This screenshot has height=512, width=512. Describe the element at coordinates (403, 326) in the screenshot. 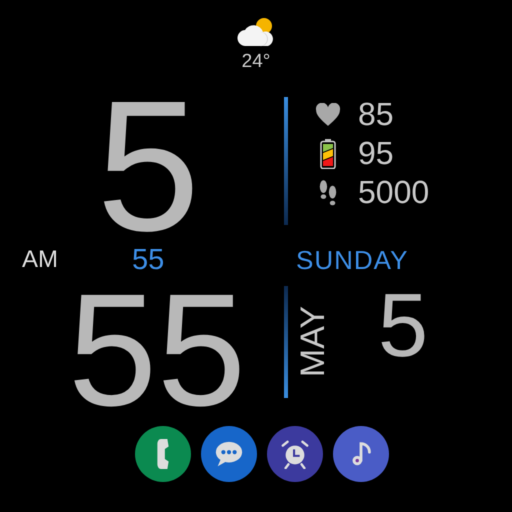

I see `day-digits: 5` at that location.